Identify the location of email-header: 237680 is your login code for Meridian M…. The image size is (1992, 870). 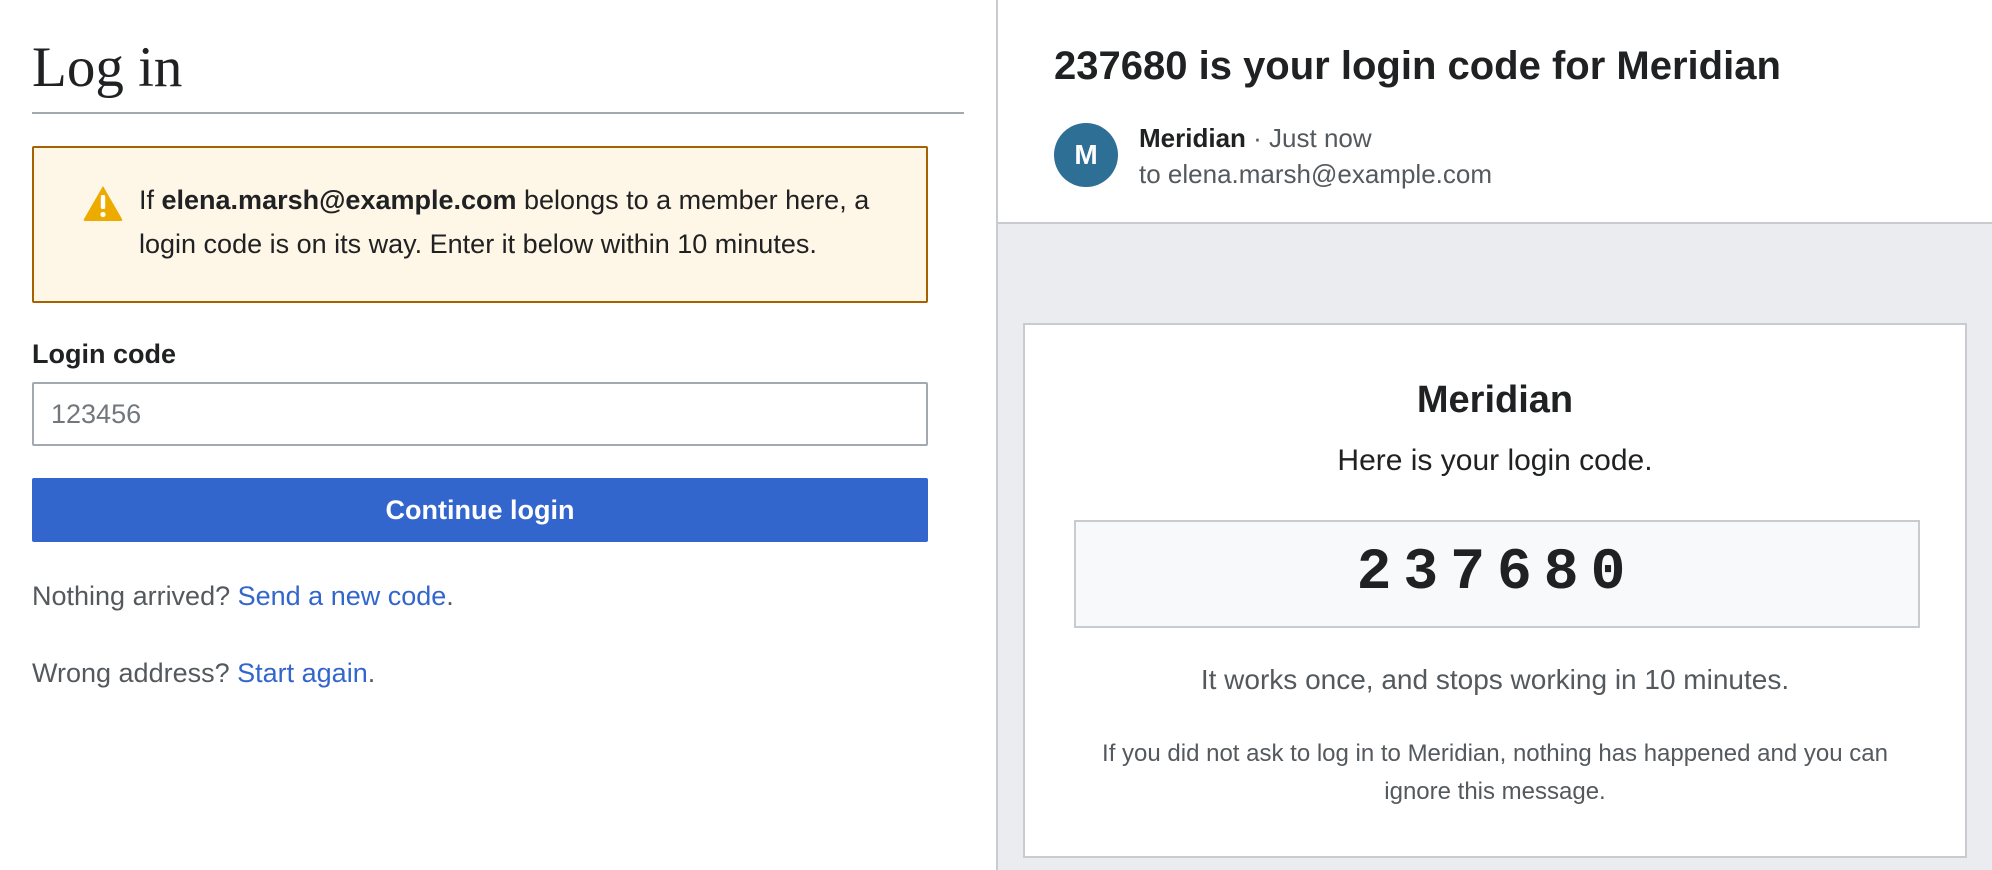
(1495, 112).